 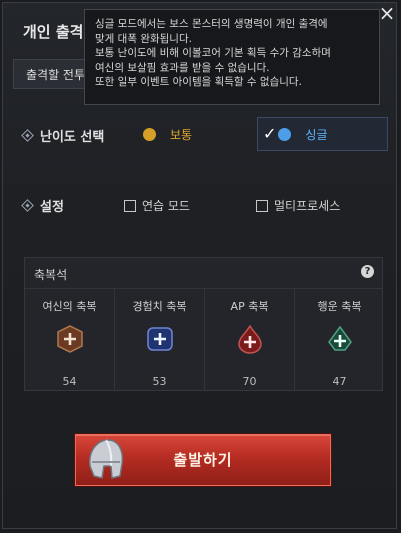 What do you see at coordinates (387, 14) in the screenshot?
I see `close-icon: ×` at bounding box center [387, 14].